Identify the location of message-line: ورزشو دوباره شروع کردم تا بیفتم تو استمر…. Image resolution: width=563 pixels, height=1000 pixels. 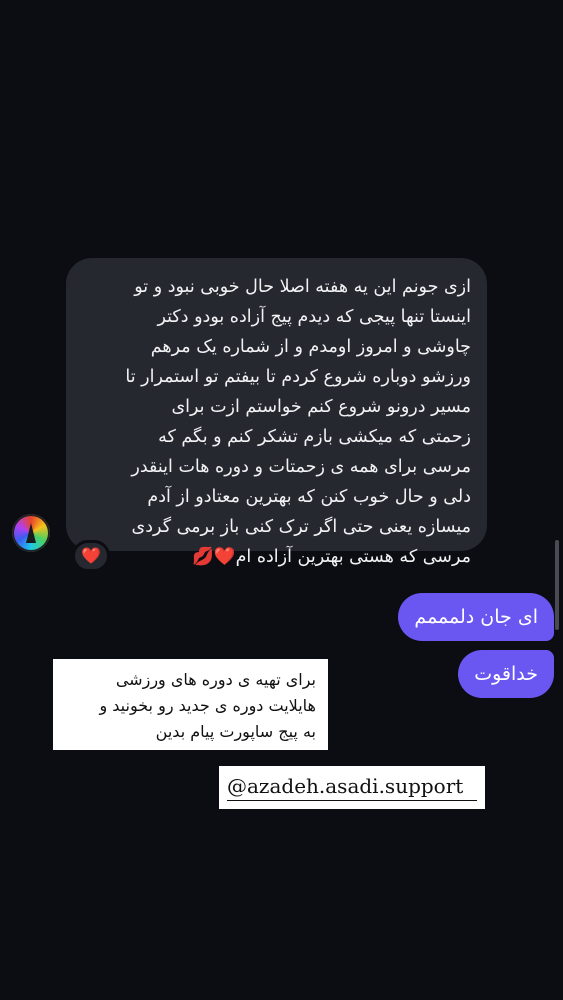
(298, 377).